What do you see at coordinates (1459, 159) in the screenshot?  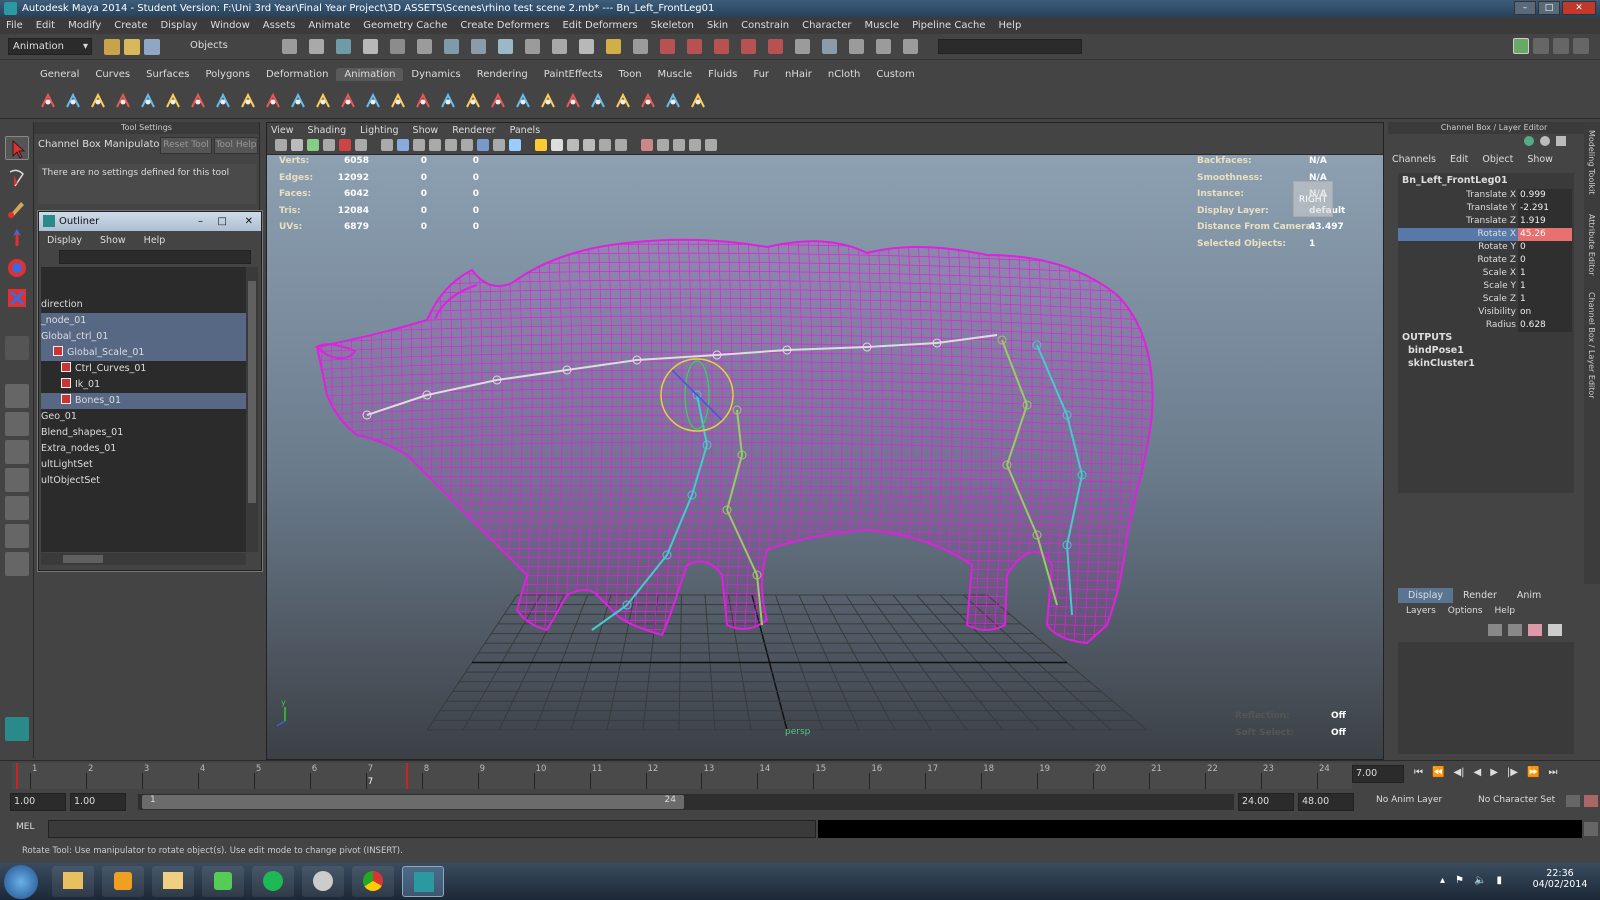 I see `channel-menu-edit: Edit` at bounding box center [1459, 159].